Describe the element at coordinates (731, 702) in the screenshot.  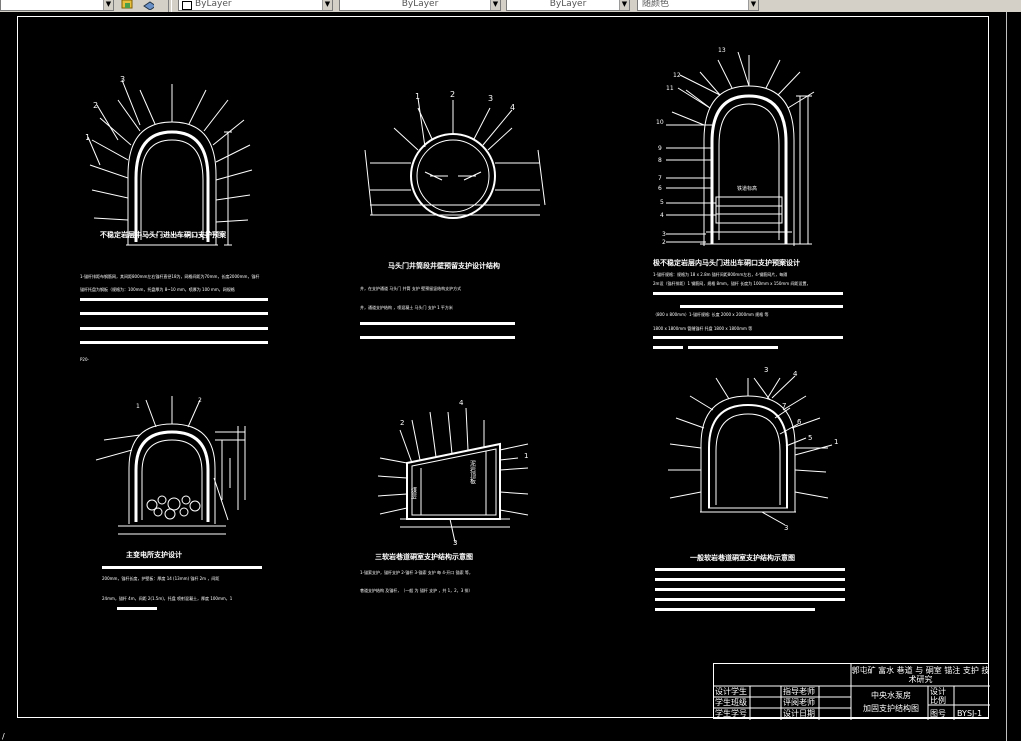
I see `label-student-class: 学生班级` at that location.